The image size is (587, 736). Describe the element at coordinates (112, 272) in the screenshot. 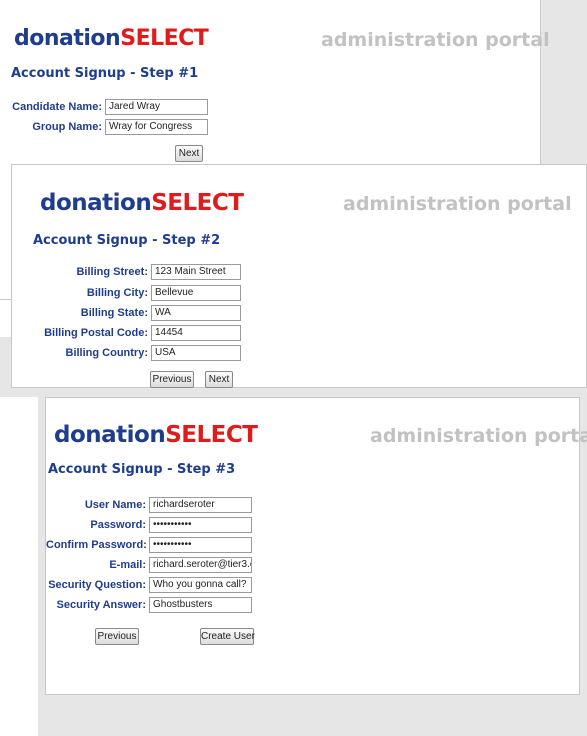

I see `field-label: Billing Street:` at that location.